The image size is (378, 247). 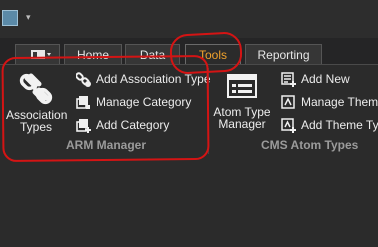 I want to click on add-new-button: Add New, so click(x=315, y=79).